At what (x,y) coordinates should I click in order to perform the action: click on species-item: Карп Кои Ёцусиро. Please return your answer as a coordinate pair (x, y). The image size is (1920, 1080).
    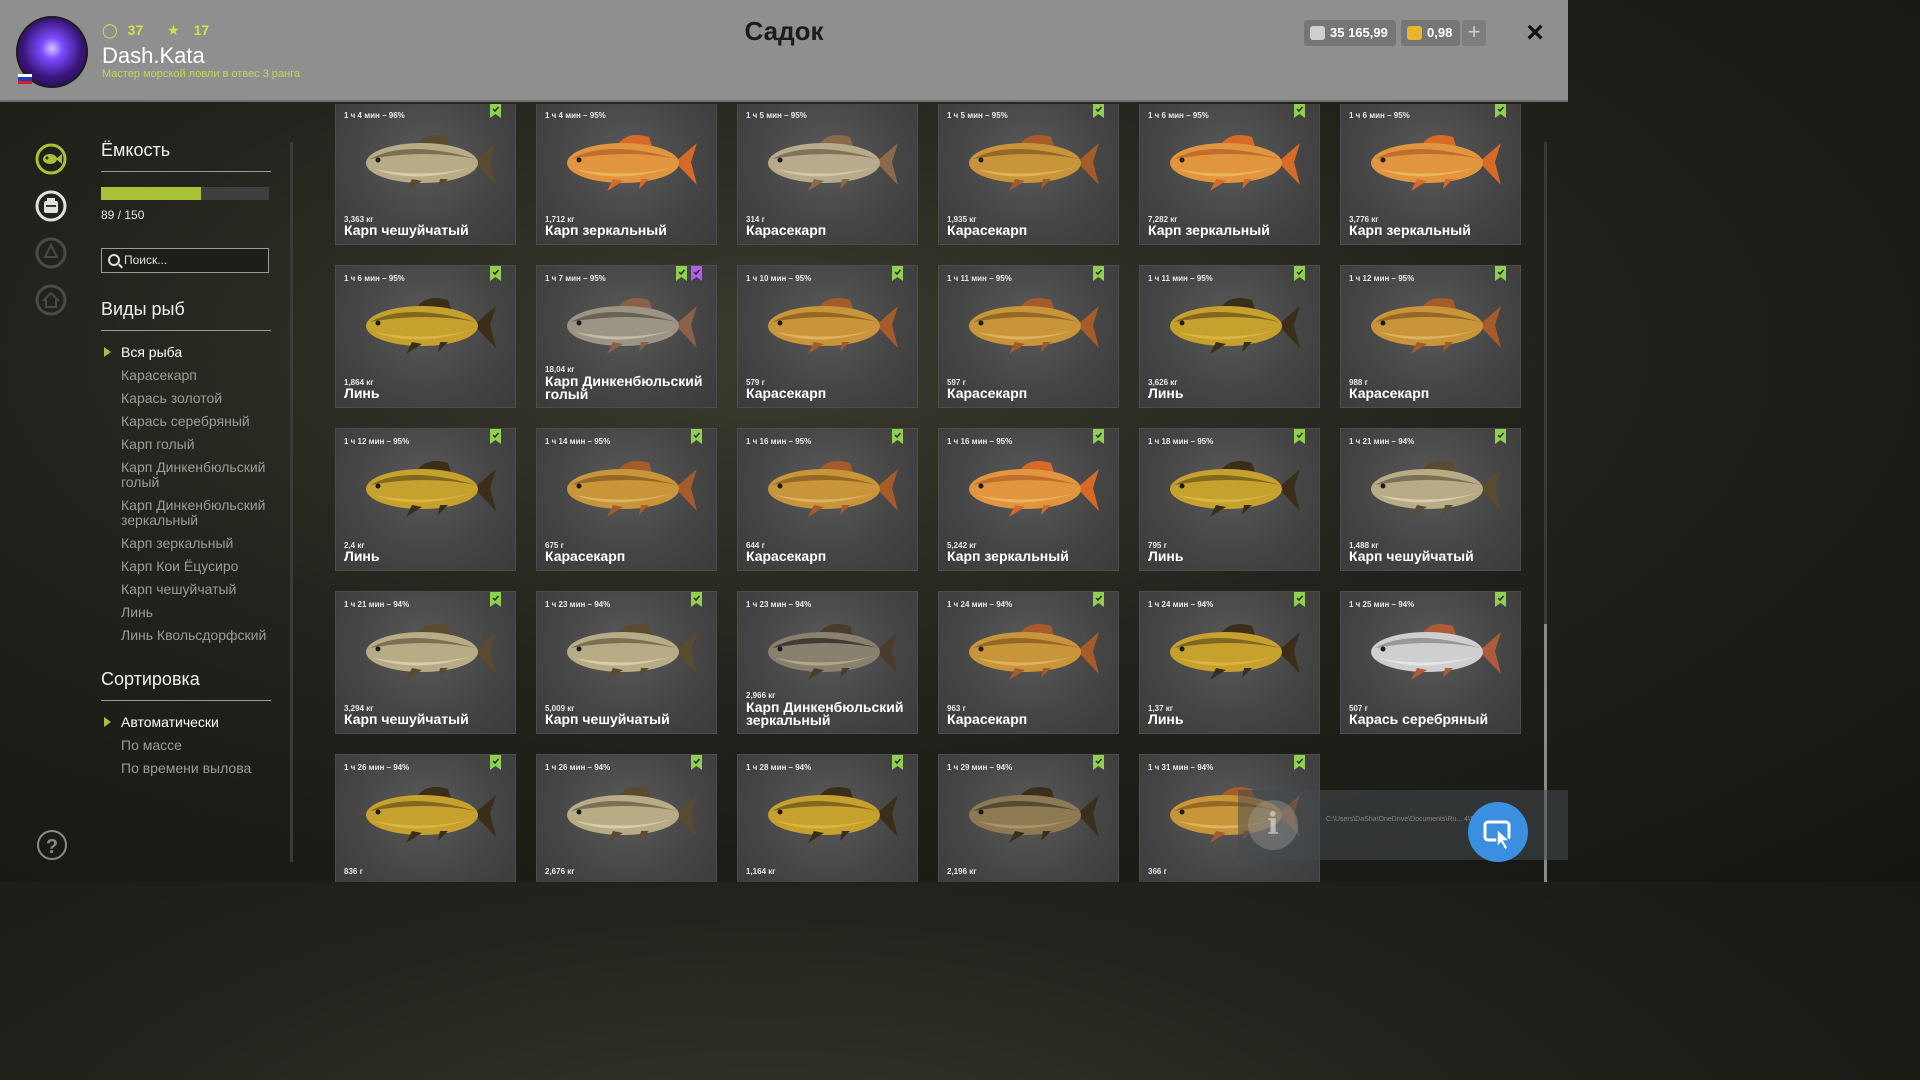
    Looking at the image, I should click on (198, 566).